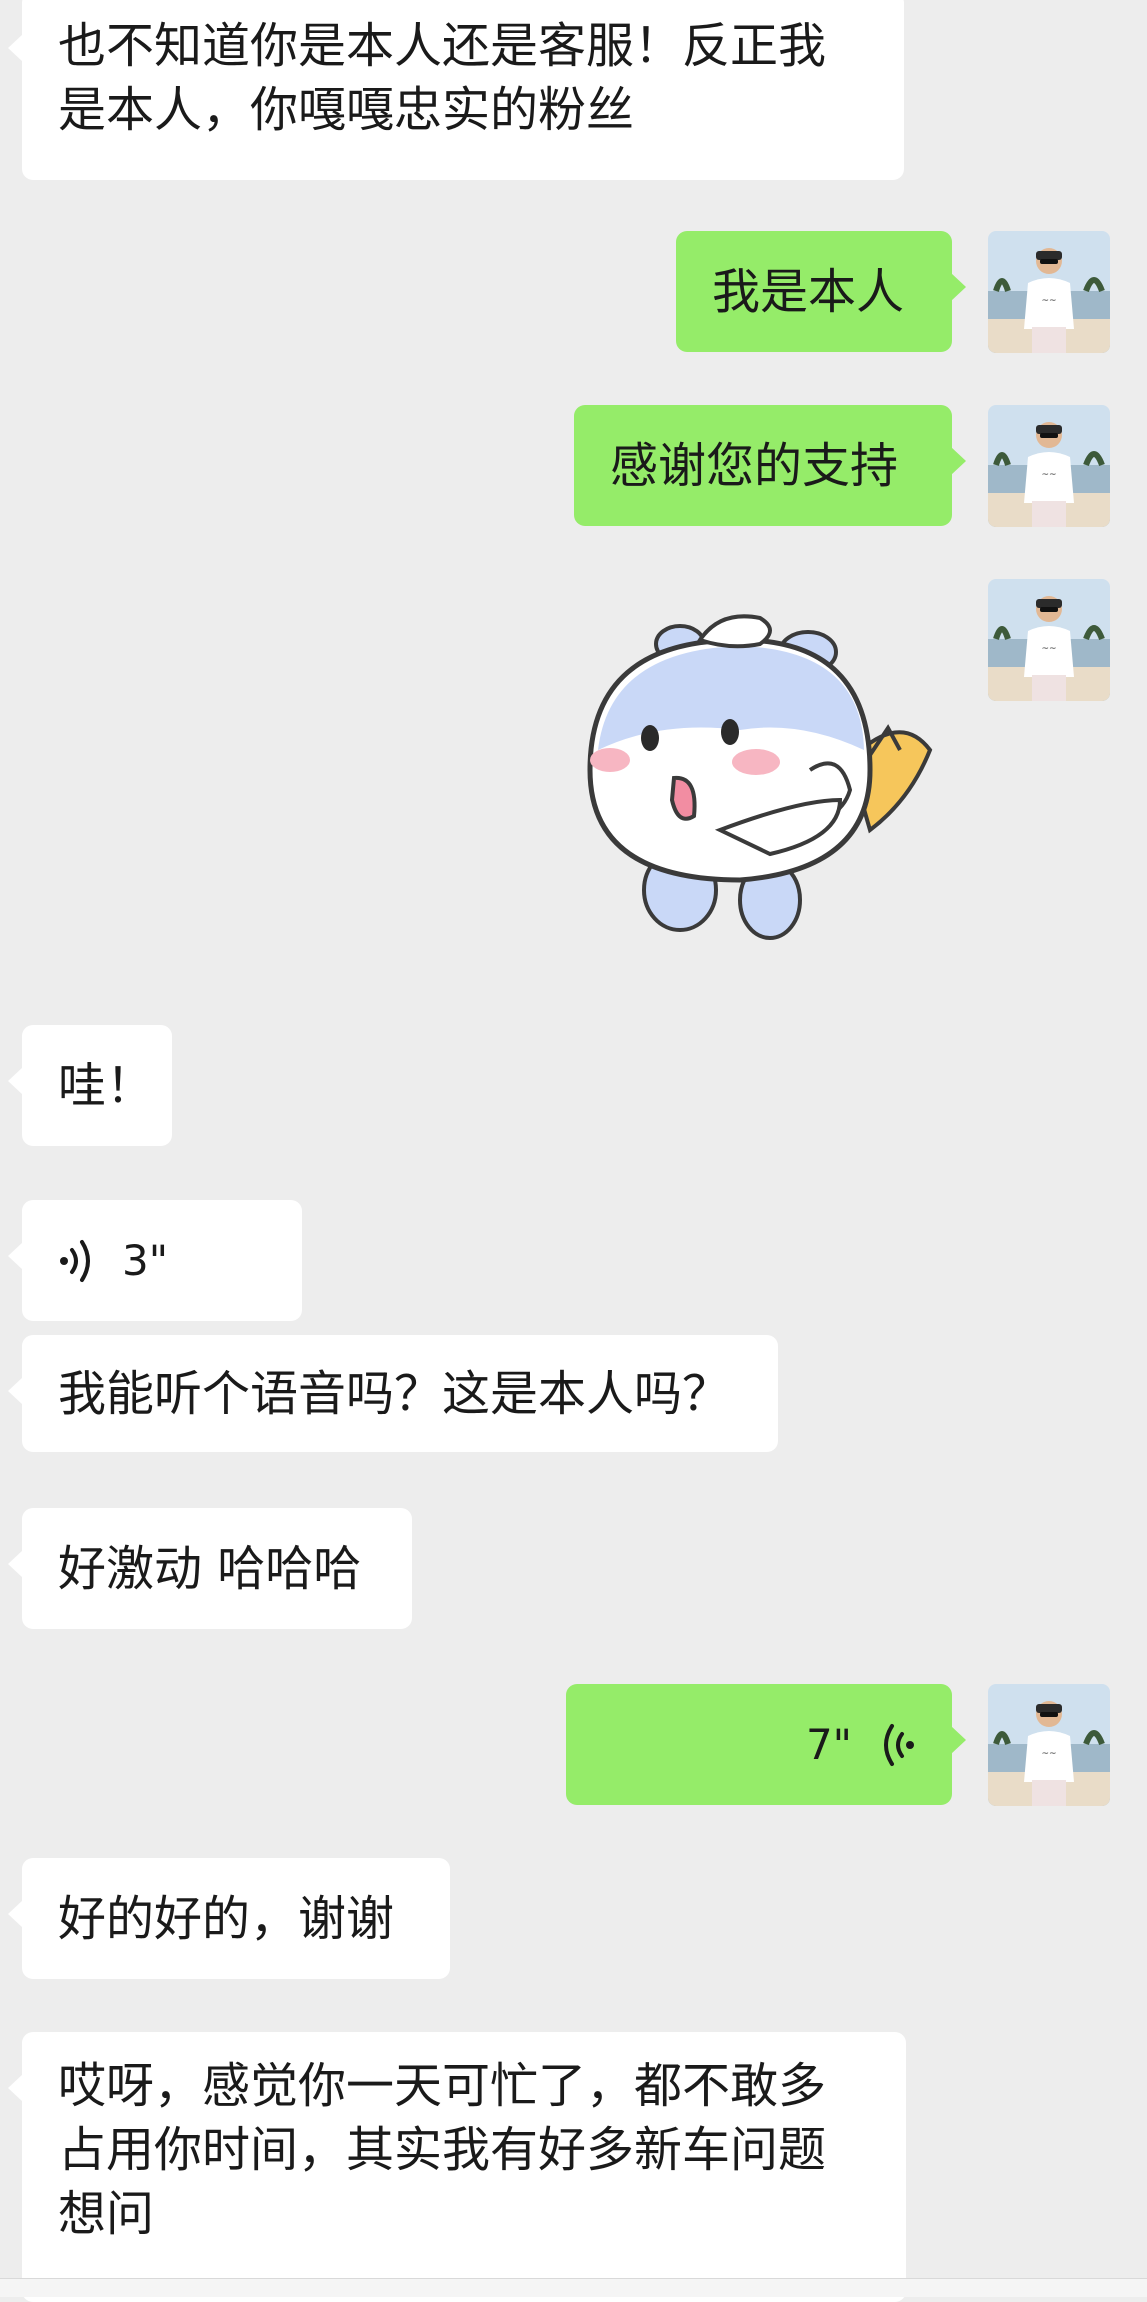 This screenshot has width=1147, height=2302. What do you see at coordinates (754, 465) in the screenshot?
I see `message-text: 感谢您的支持` at bounding box center [754, 465].